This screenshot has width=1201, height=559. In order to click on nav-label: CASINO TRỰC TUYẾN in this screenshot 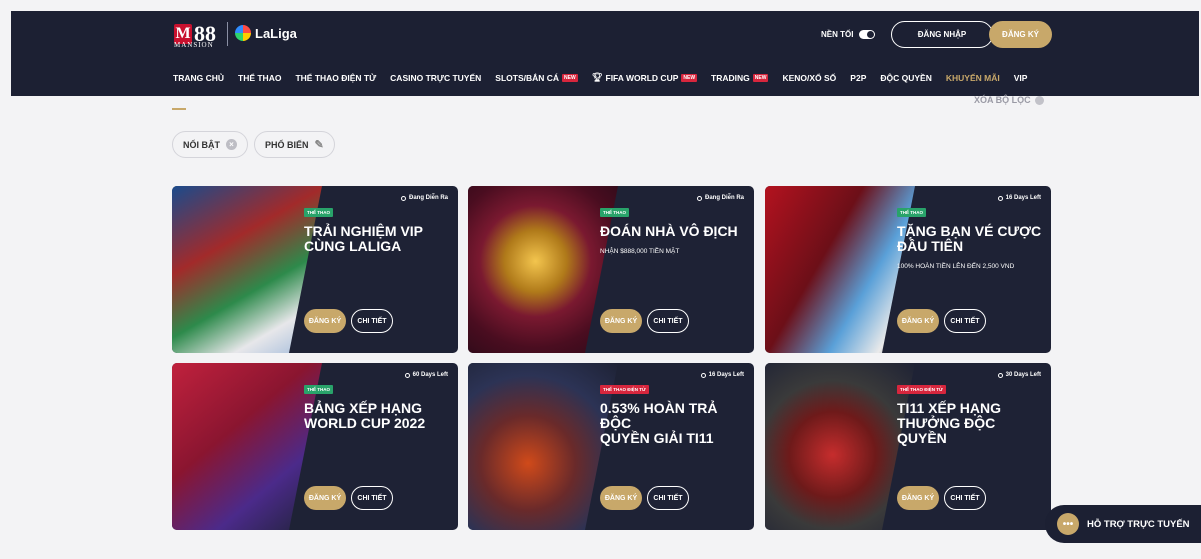, I will do `click(436, 77)`.